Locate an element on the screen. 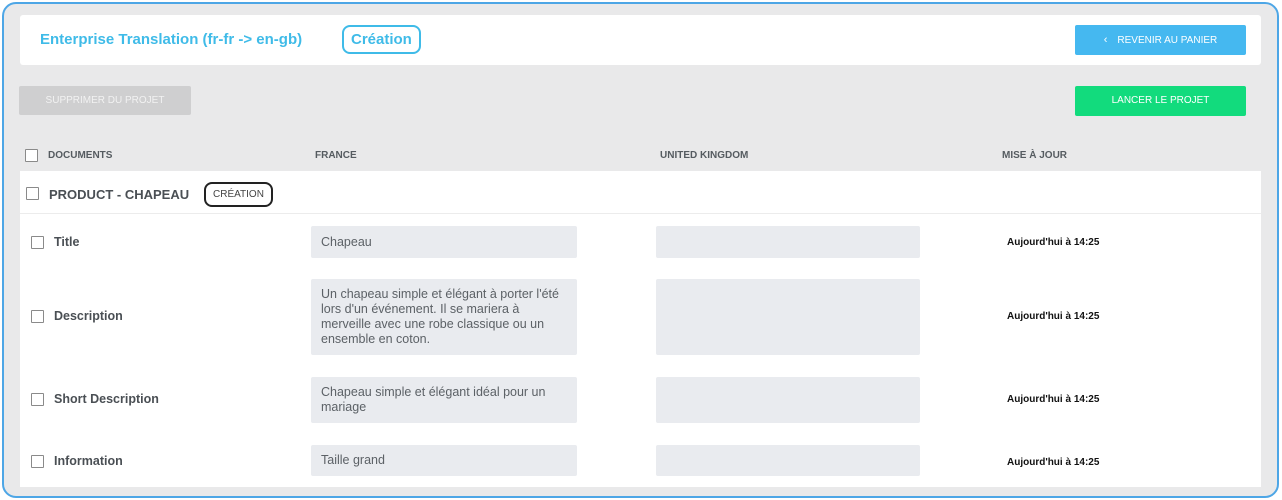 The image size is (1282, 500). field-name: Information is located at coordinates (88, 461).